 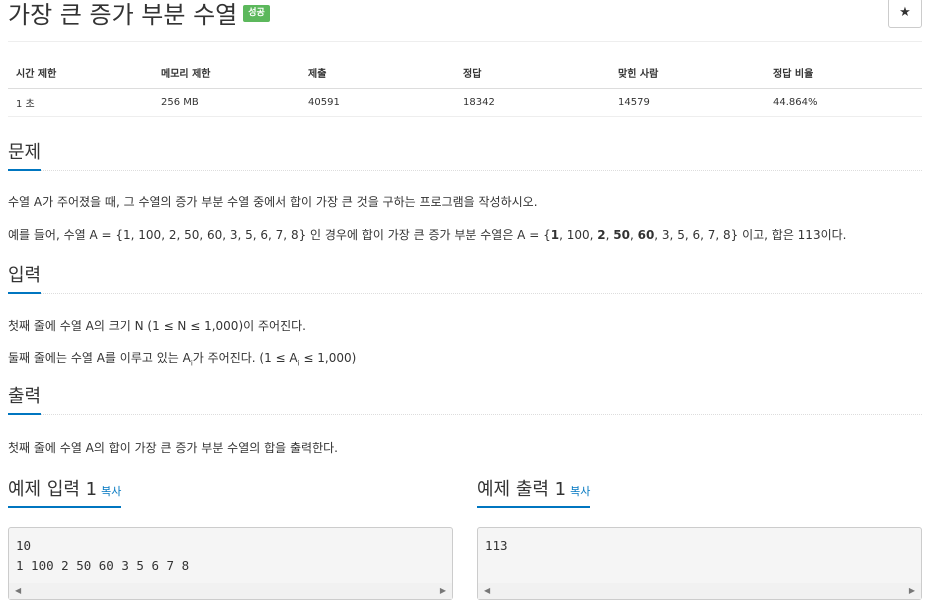 I want to click on sample-input-header: 예제 입력 1 복사, so click(x=230, y=493).